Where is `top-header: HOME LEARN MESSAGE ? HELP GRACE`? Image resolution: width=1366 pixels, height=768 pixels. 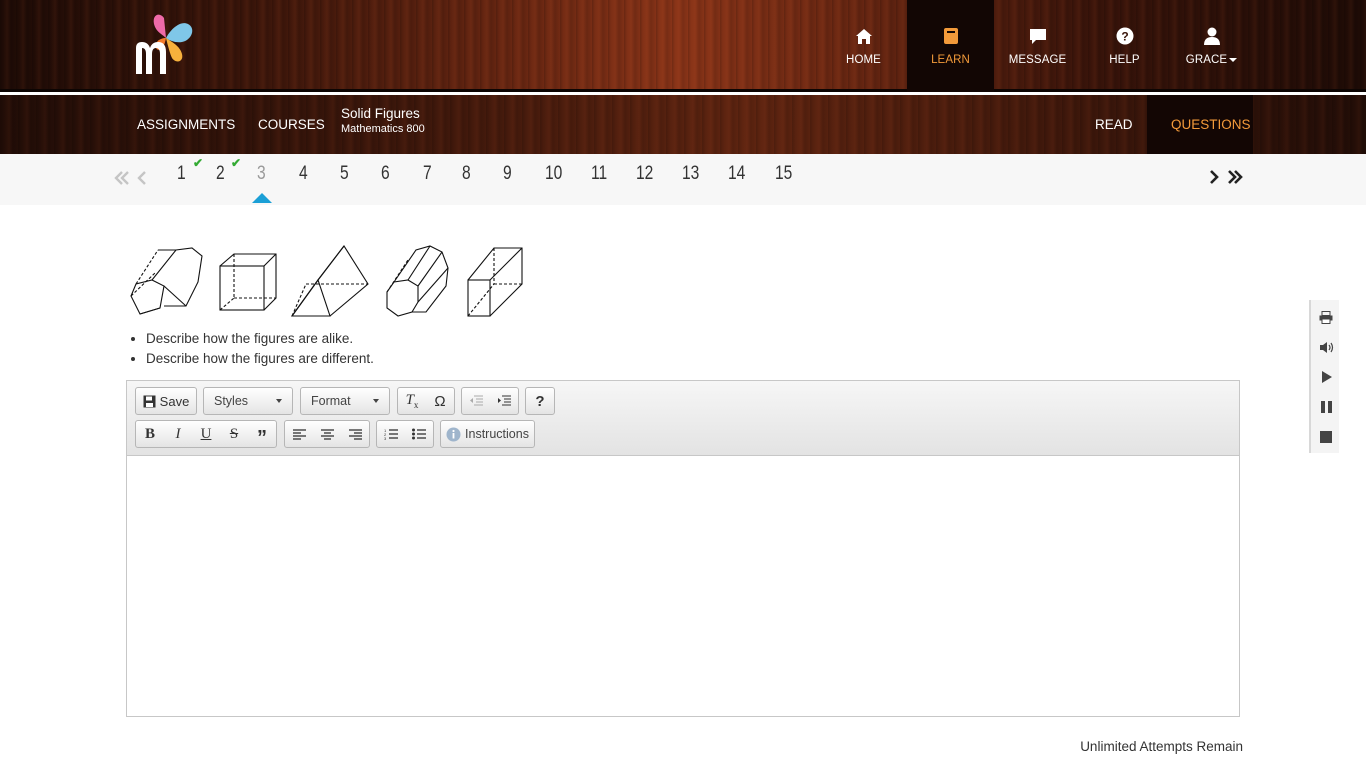 top-header: HOME LEARN MESSAGE ? HELP GRACE is located at coordinates (683, 46).